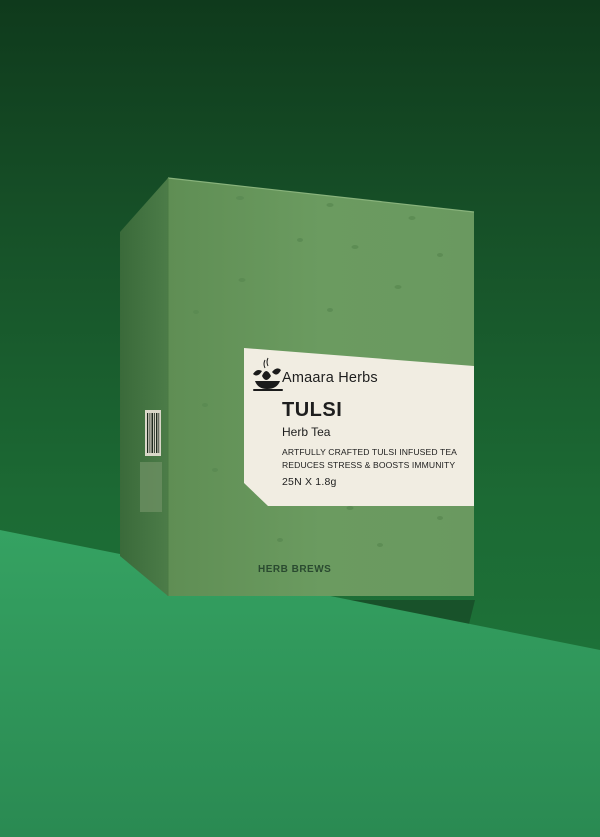  Describe the element at coordinates (151, 487) in the screenshot. I see `side-info-panel` at that location.